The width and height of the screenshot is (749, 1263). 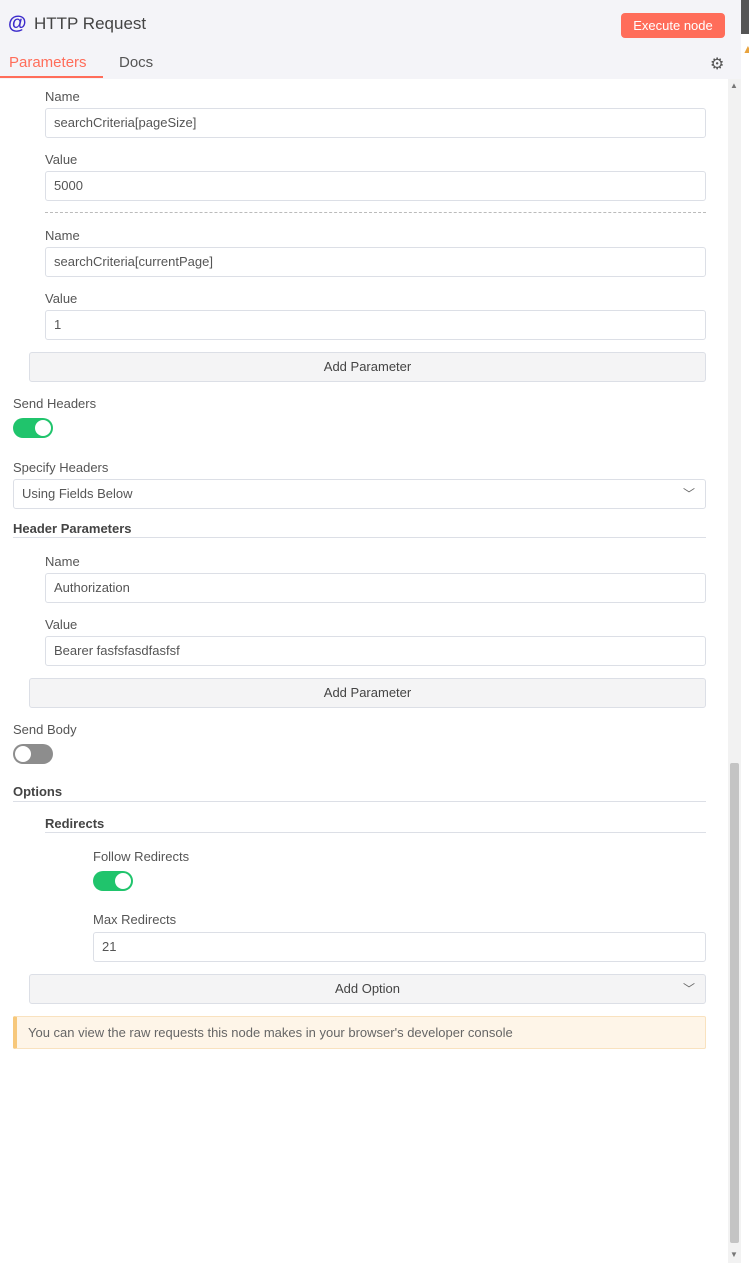 I want to click on add-header-parameter-button: Add Parameter, so click(x=367, y=693).